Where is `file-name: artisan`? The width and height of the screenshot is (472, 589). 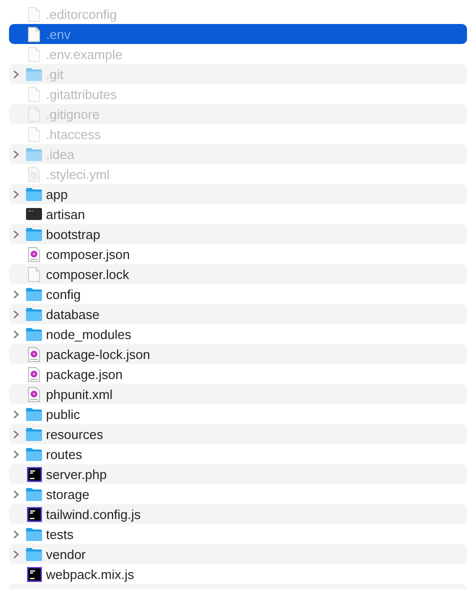
file-name: artisan is located at coordinates (66, 214).